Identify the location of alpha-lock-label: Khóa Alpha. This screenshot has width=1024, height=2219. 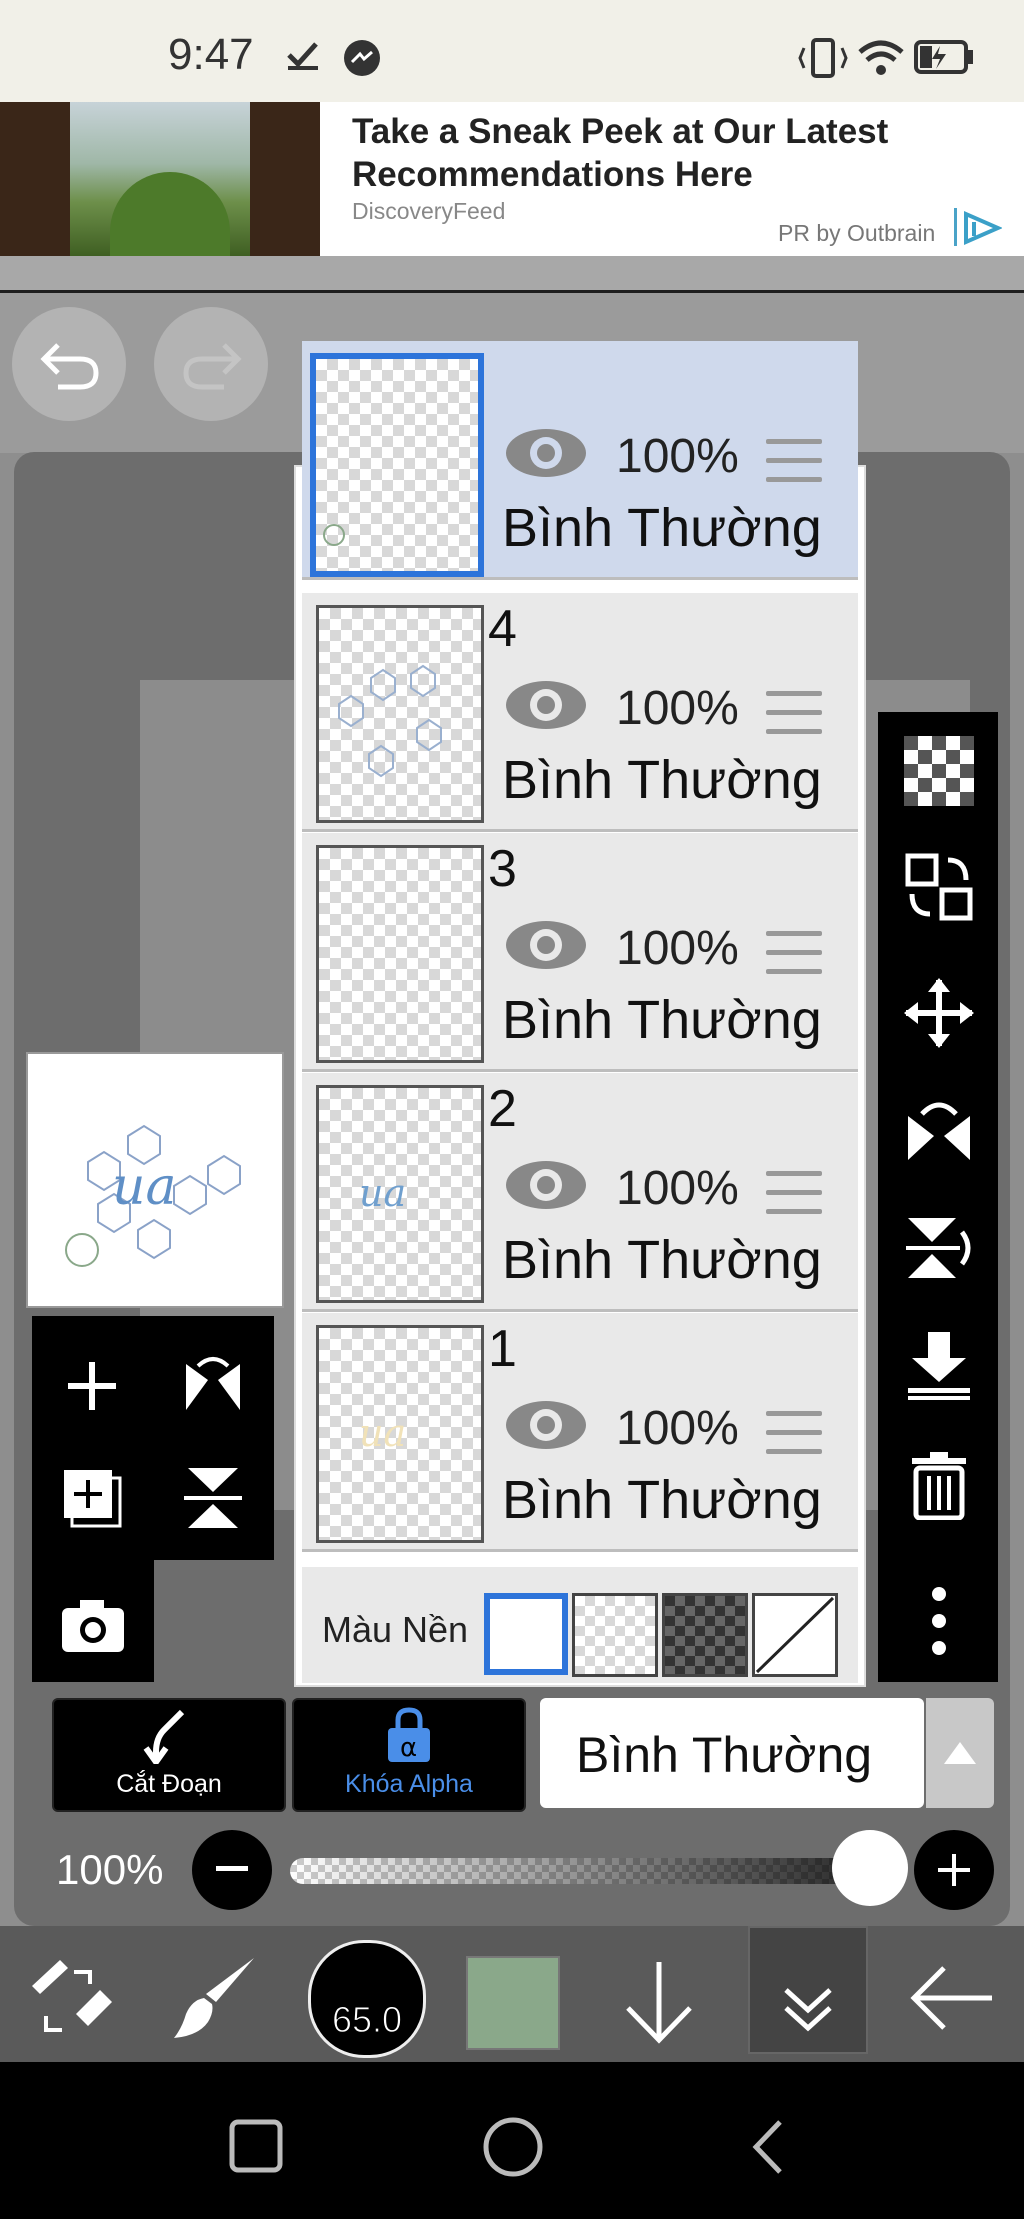
(409, 1784).